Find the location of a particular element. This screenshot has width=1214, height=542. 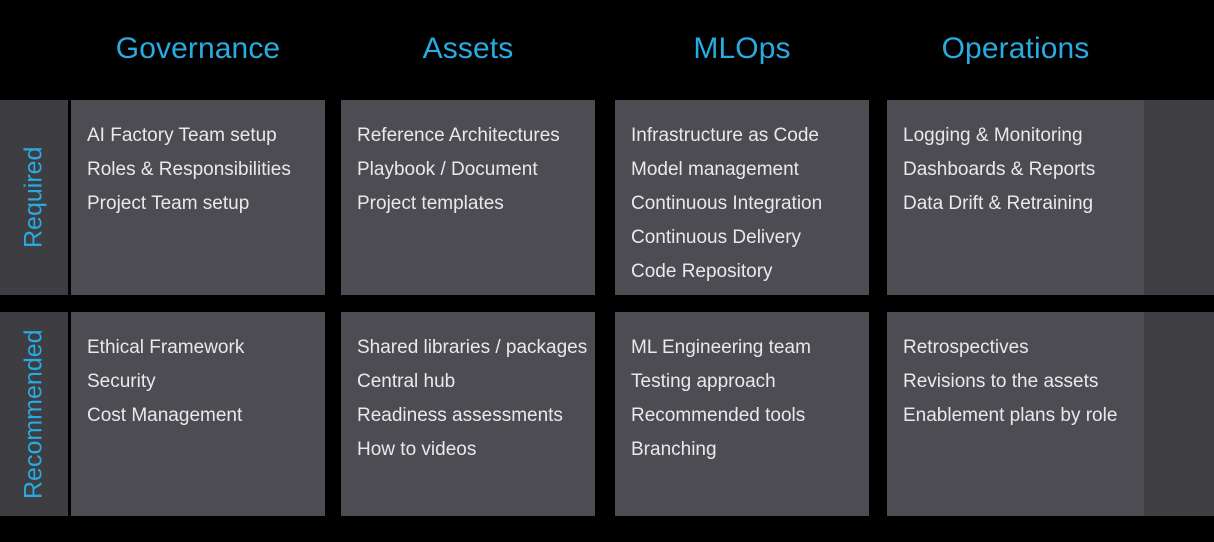

list-item: Security is located at coordinates (121, 381).